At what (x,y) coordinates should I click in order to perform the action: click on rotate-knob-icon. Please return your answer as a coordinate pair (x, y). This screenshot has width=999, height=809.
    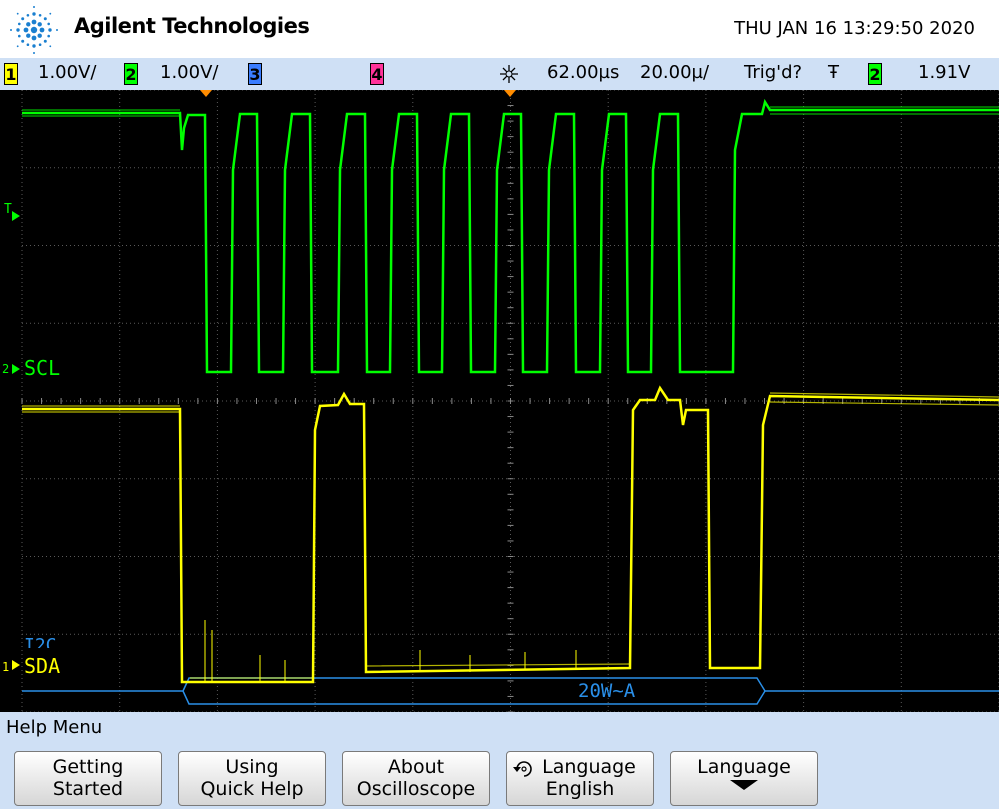
    Looking at the image, I should click on (522, 769).